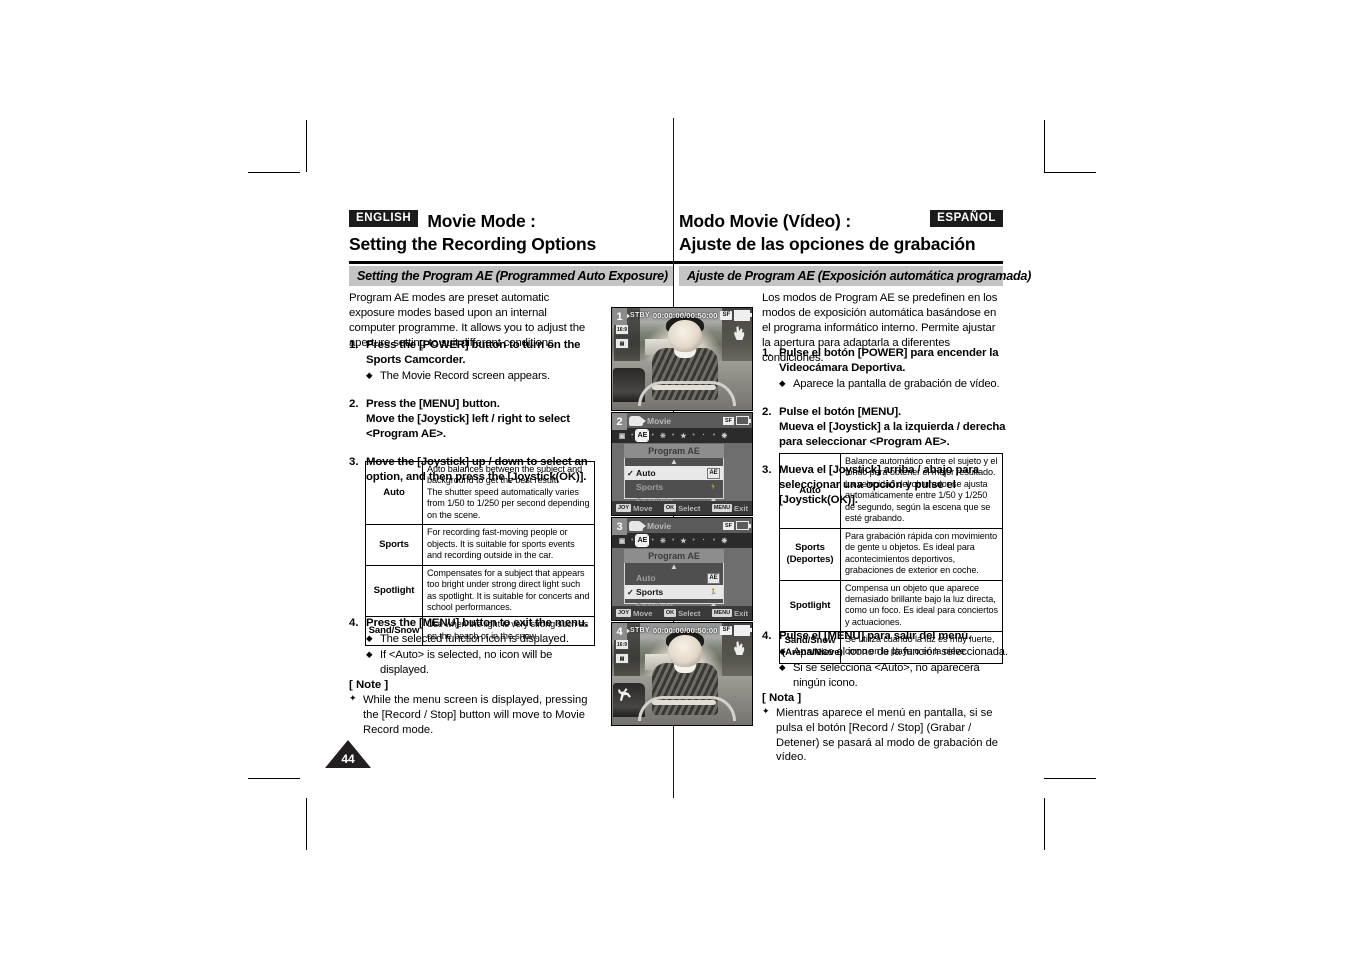  What do you see at coordinates (810, 606) in the screenshot?
I see `option-name: Spotlight` at bounding box center [810, 606].